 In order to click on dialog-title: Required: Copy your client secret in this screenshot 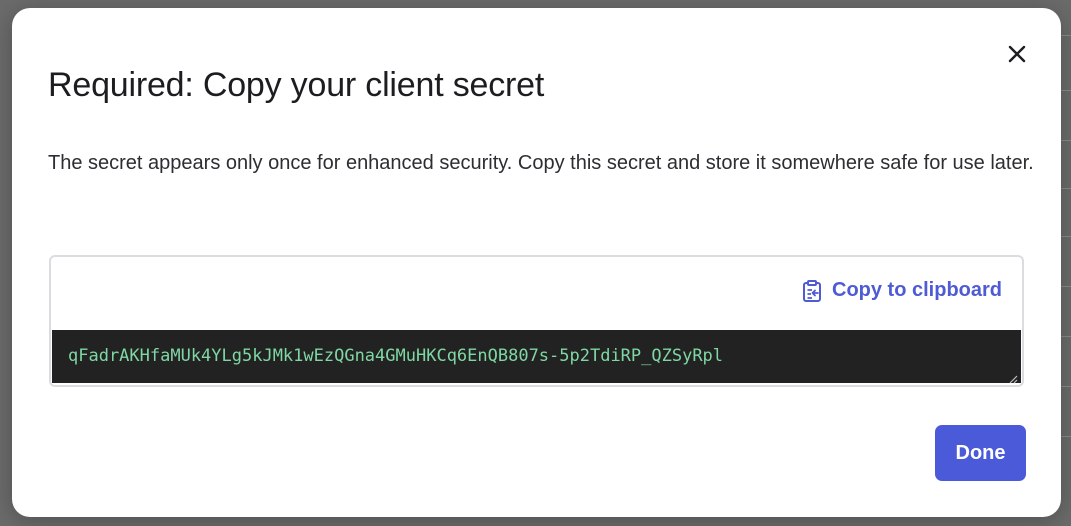, I will do `click(296, 85)`.